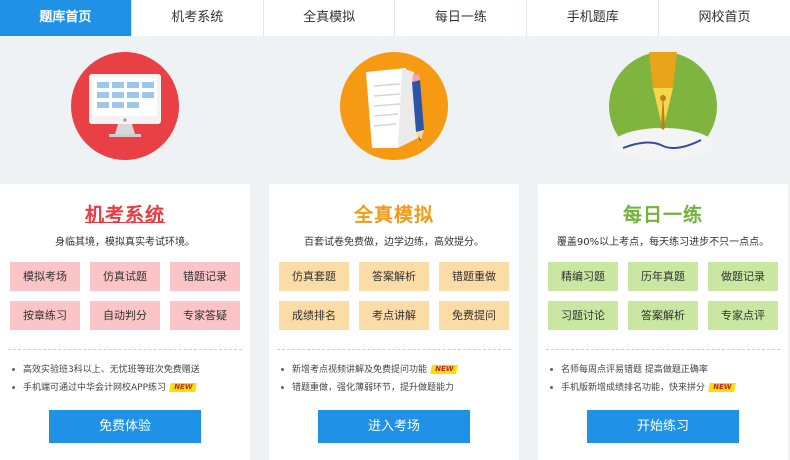  I want to click on note-item: 手机端可通过中华会计网校APP练习 NEW, so click(128, 388).